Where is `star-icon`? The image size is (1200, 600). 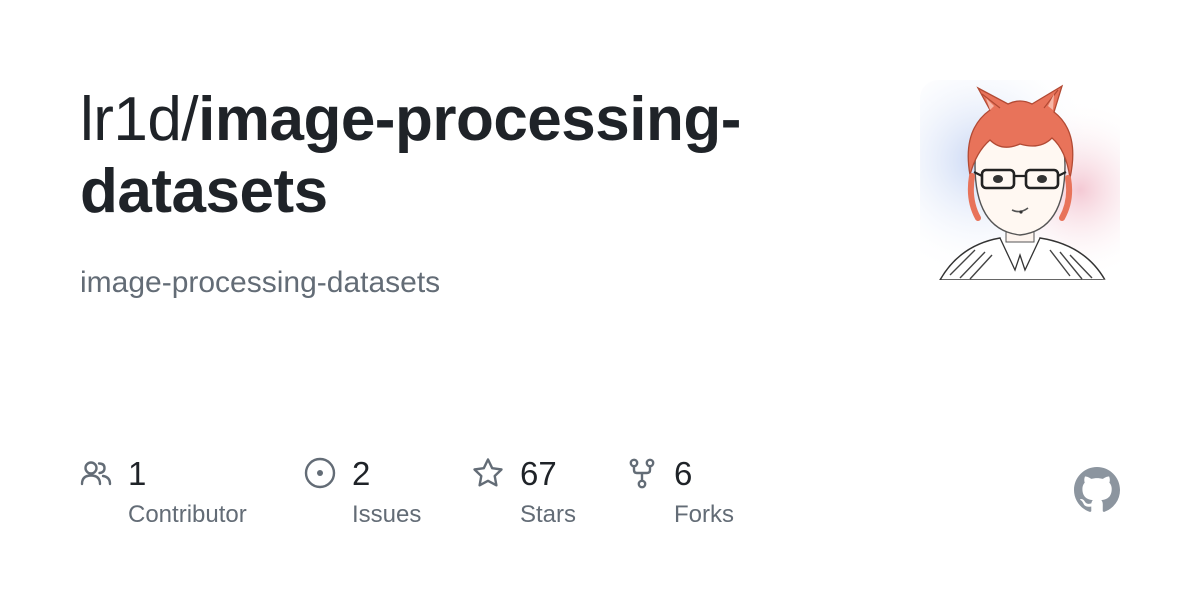 star-icon is located at coordinates (488, 472).